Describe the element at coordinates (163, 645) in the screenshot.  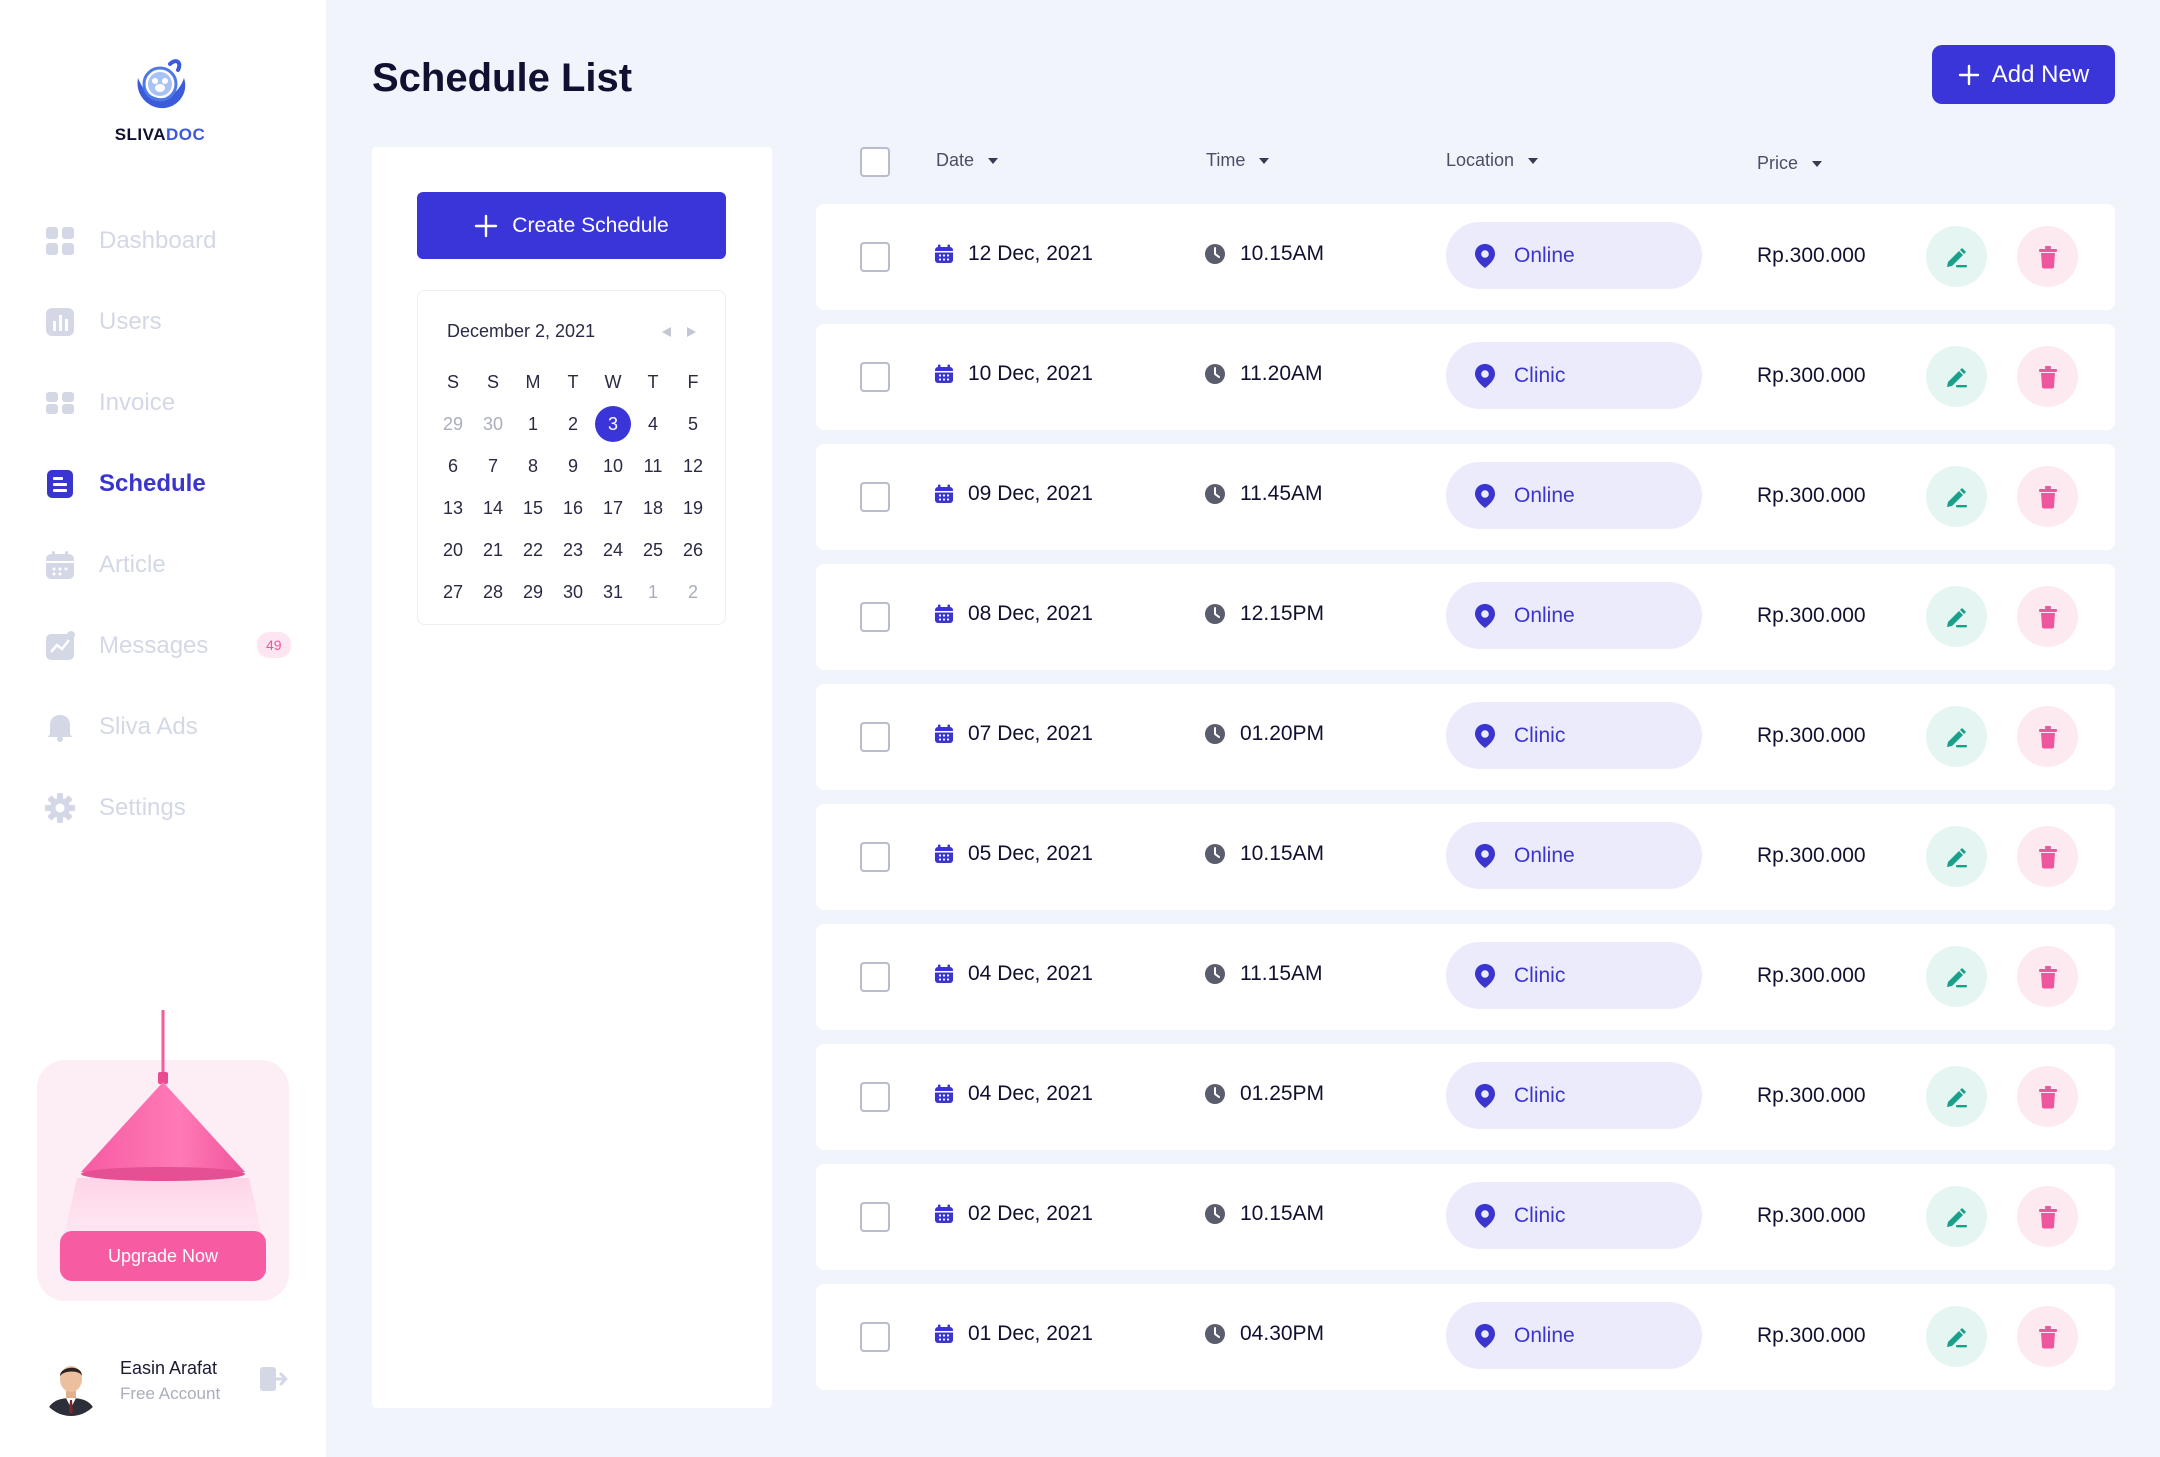
I see `sidebar-item-messages: Messages 49` at that location.